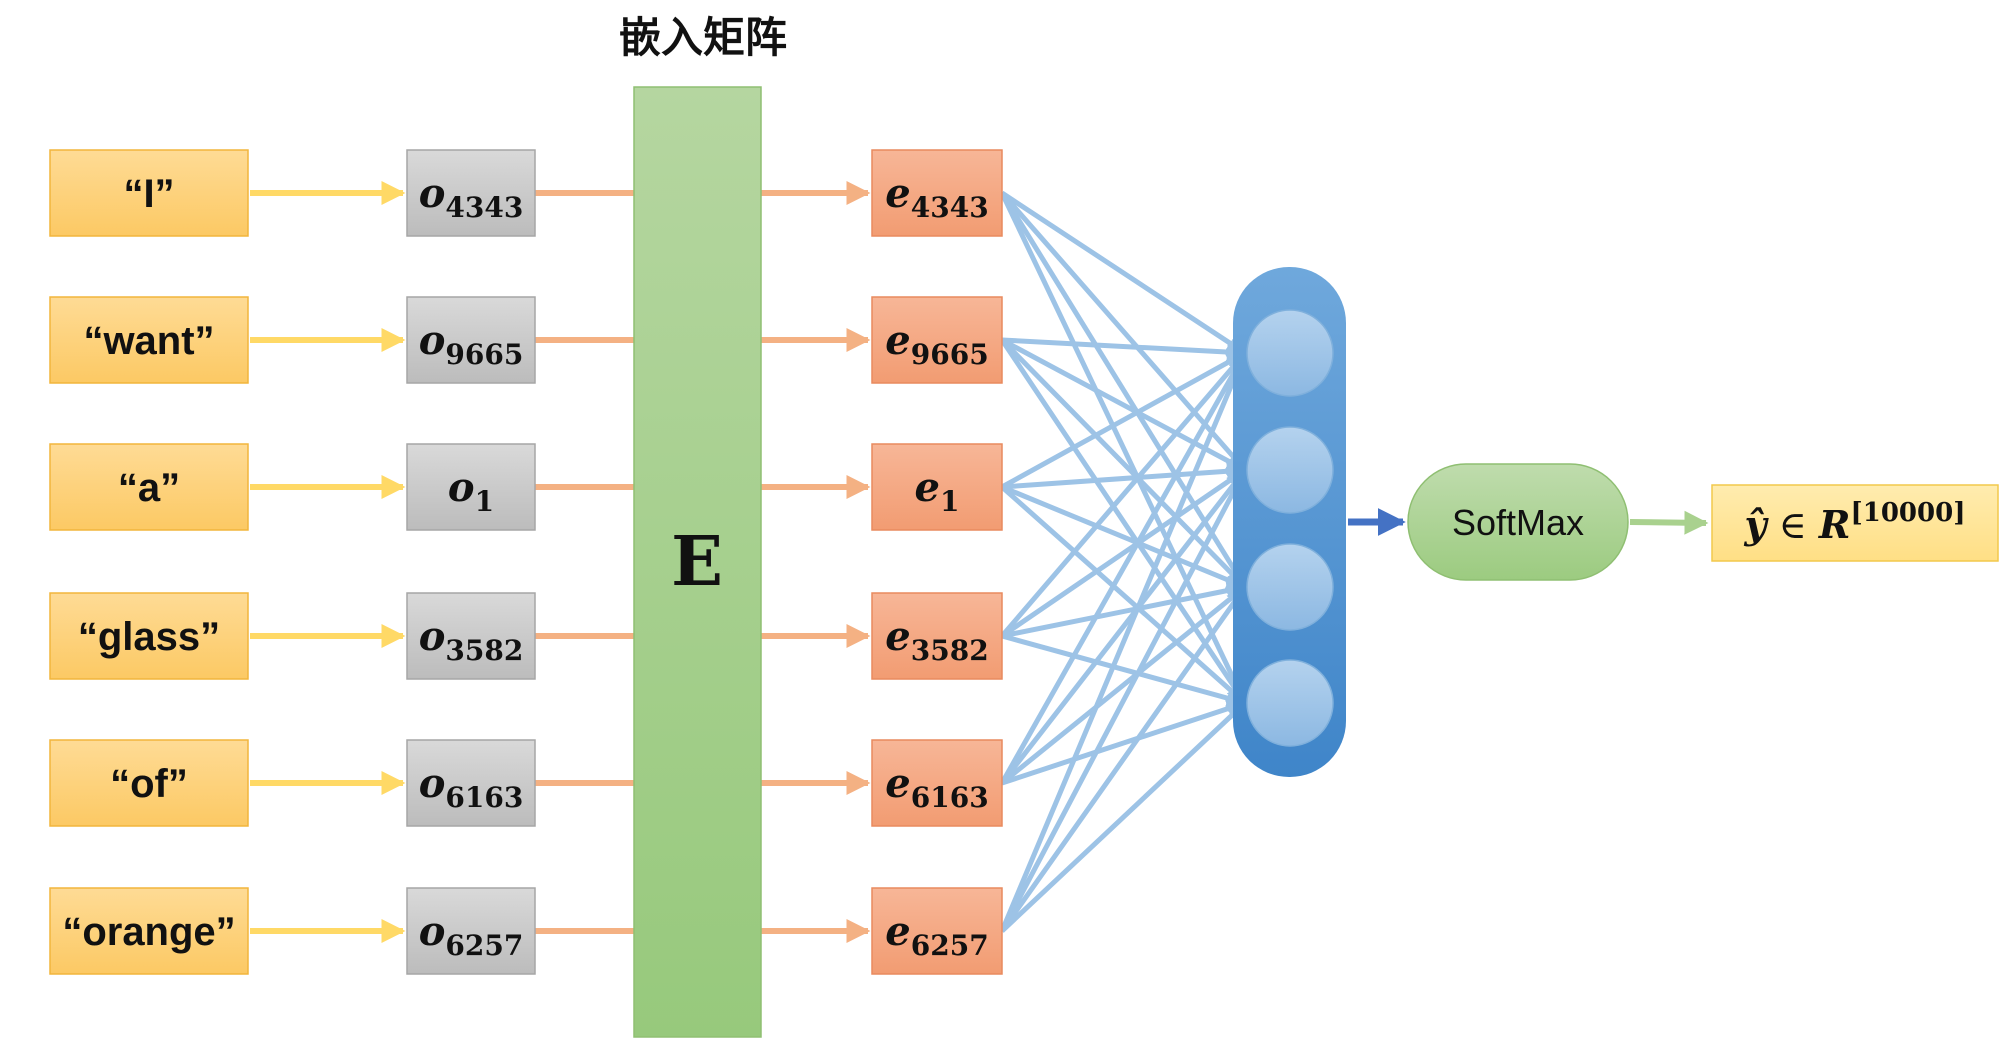  I want to click on embedding-index: 6257, so click(950, 945).